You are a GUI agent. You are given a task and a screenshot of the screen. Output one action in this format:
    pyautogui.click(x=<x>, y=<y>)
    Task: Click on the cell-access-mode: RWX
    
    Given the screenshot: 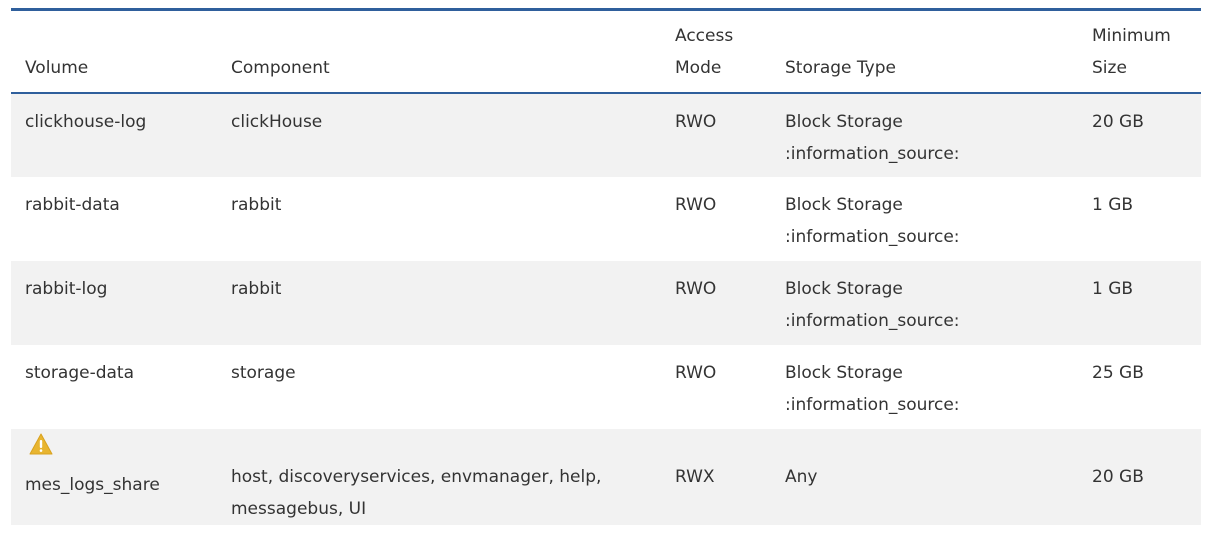 What is the action you would take?
    pyautogui.click(x=716, y=477)
    